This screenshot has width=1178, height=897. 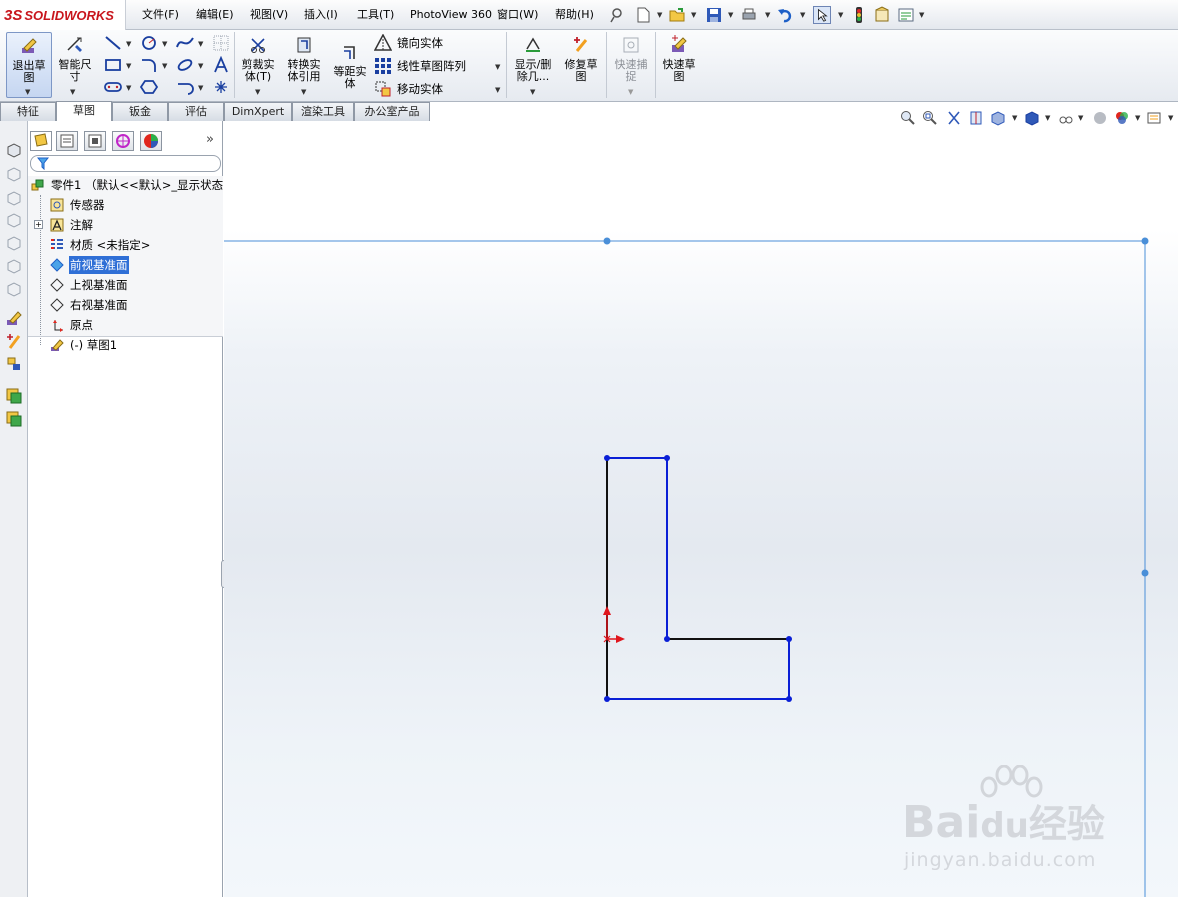 What do you see at coordinates (323, 111) in the screenshot?
I see `tab-render-tools: 渲染工具` at bounding box center [323, 111].